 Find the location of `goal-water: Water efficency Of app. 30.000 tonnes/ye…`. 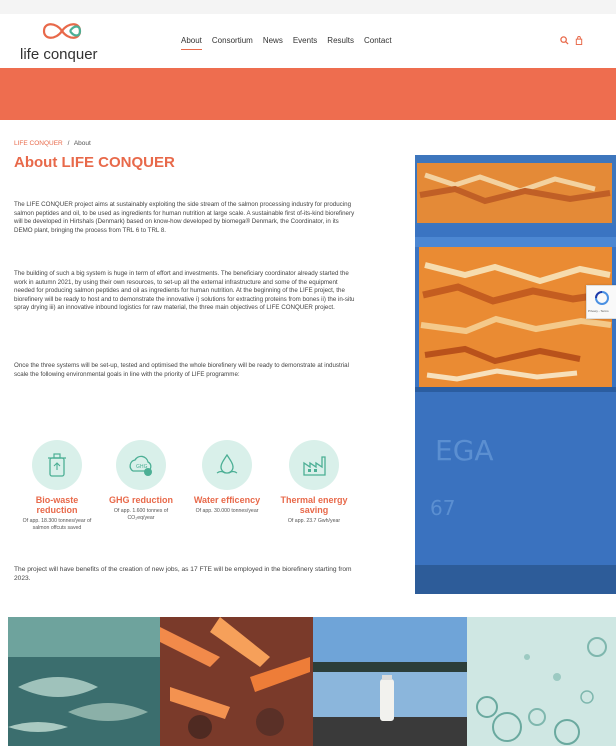

goal-water: Water efficency Of app. 30.000 tonnes/ye… is located at coordinates (227, 477).